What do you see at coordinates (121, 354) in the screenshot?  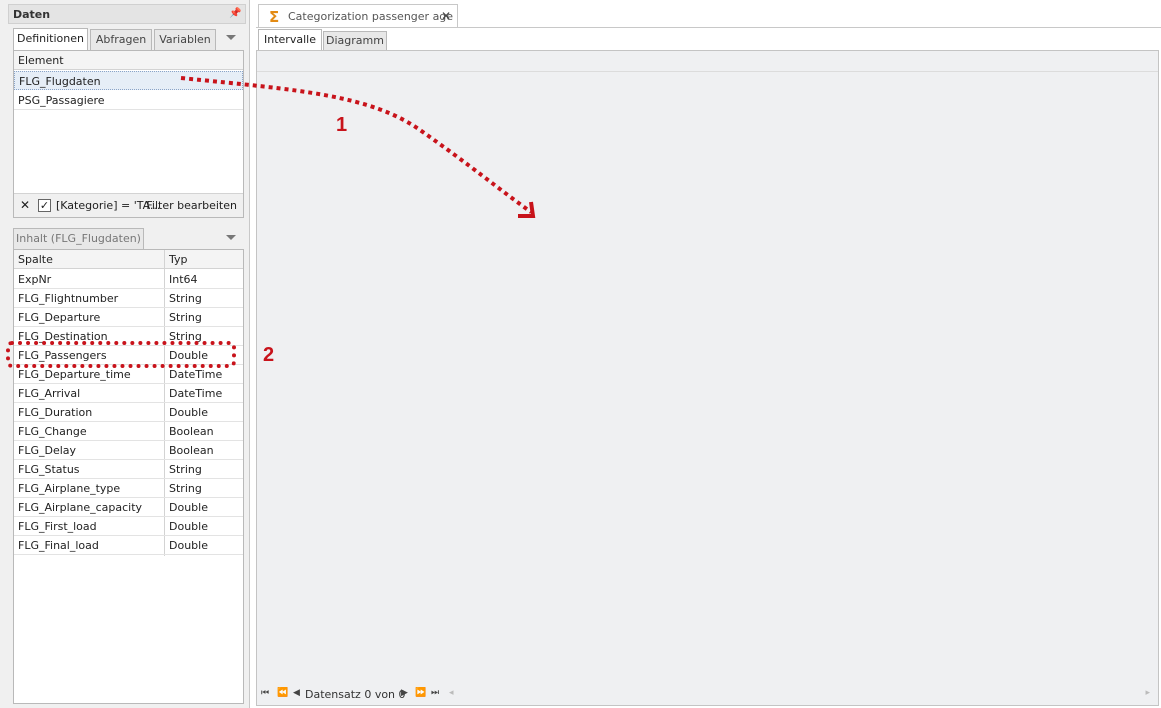 I see `annotation-highlight` at bounding box center [121, 354].